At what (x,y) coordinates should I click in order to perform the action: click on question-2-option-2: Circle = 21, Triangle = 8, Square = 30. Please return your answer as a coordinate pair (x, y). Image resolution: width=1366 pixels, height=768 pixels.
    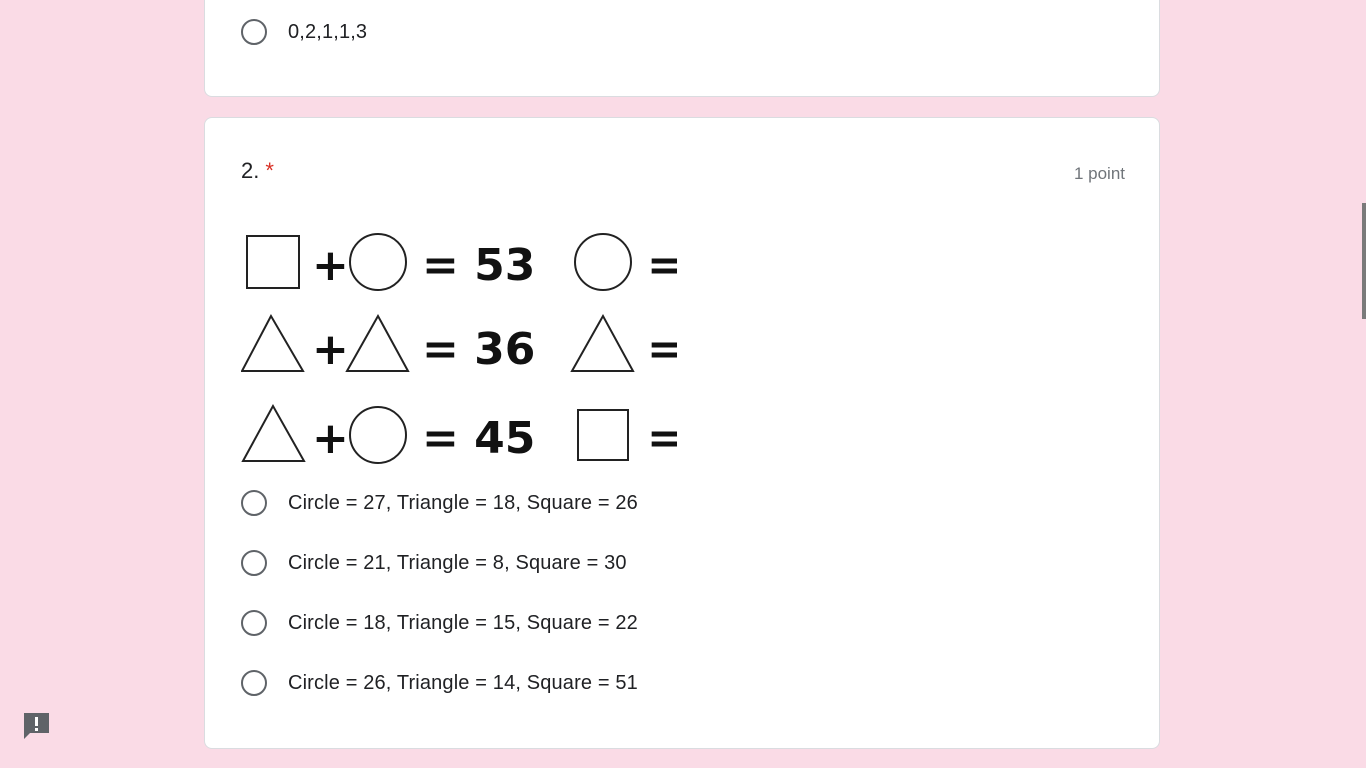
    Looking at the image, I should click on (434, 563).